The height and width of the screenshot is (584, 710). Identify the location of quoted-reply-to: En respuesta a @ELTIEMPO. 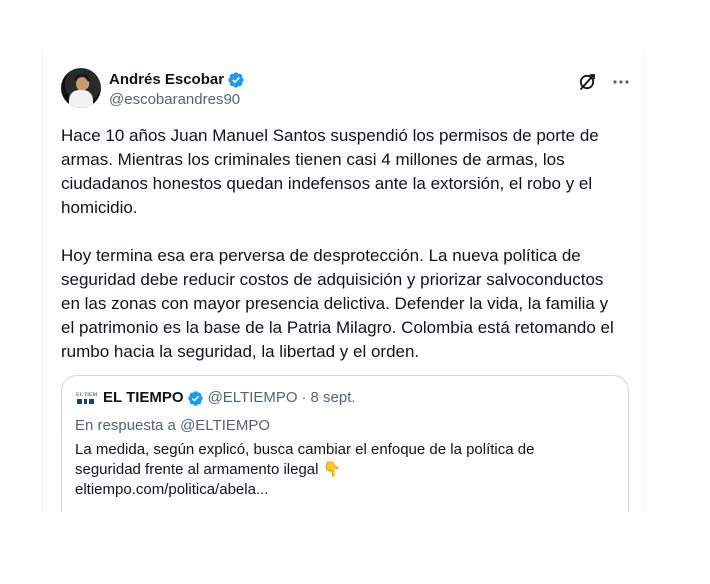
(173, 425).